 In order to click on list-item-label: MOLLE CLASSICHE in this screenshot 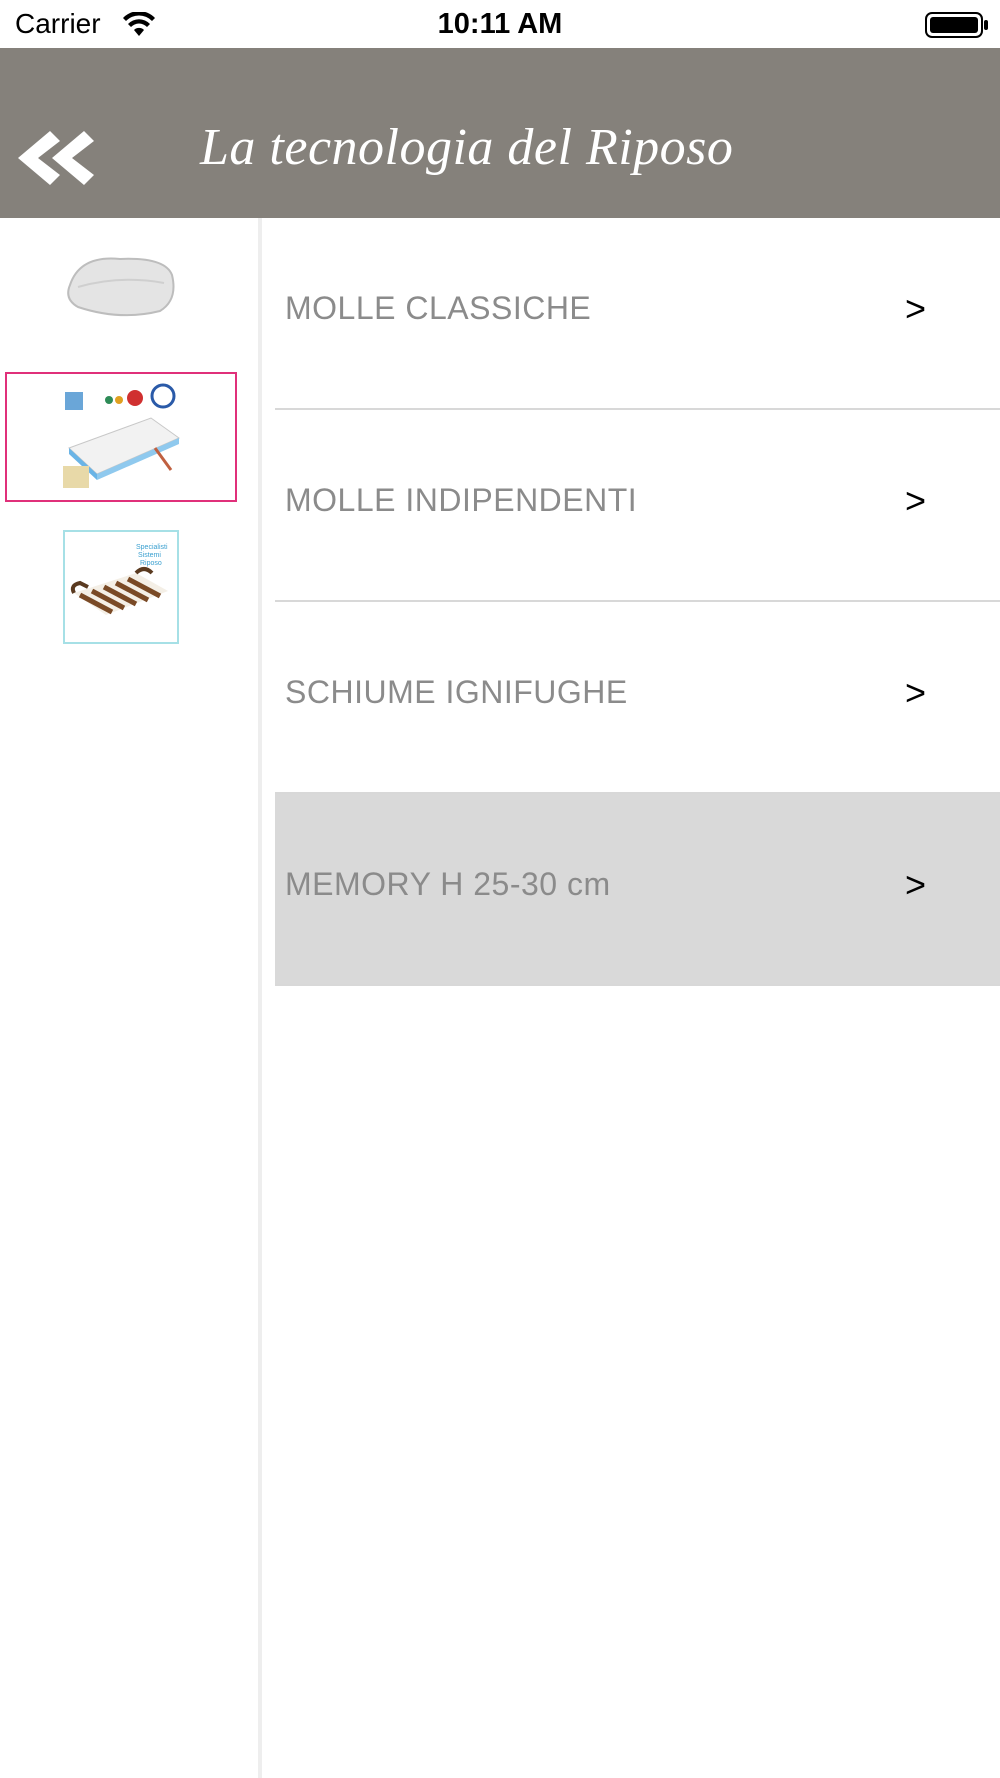, I will do `click(438, 308)`.